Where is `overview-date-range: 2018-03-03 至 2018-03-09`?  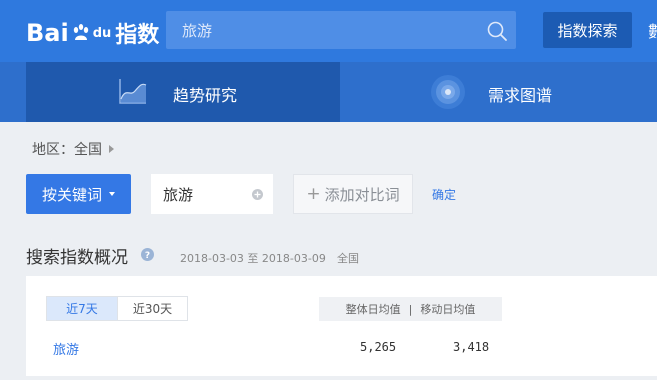 overview-date-range: 2018-03-03 至 2018-03-09 is located at coordinates (253, 258).